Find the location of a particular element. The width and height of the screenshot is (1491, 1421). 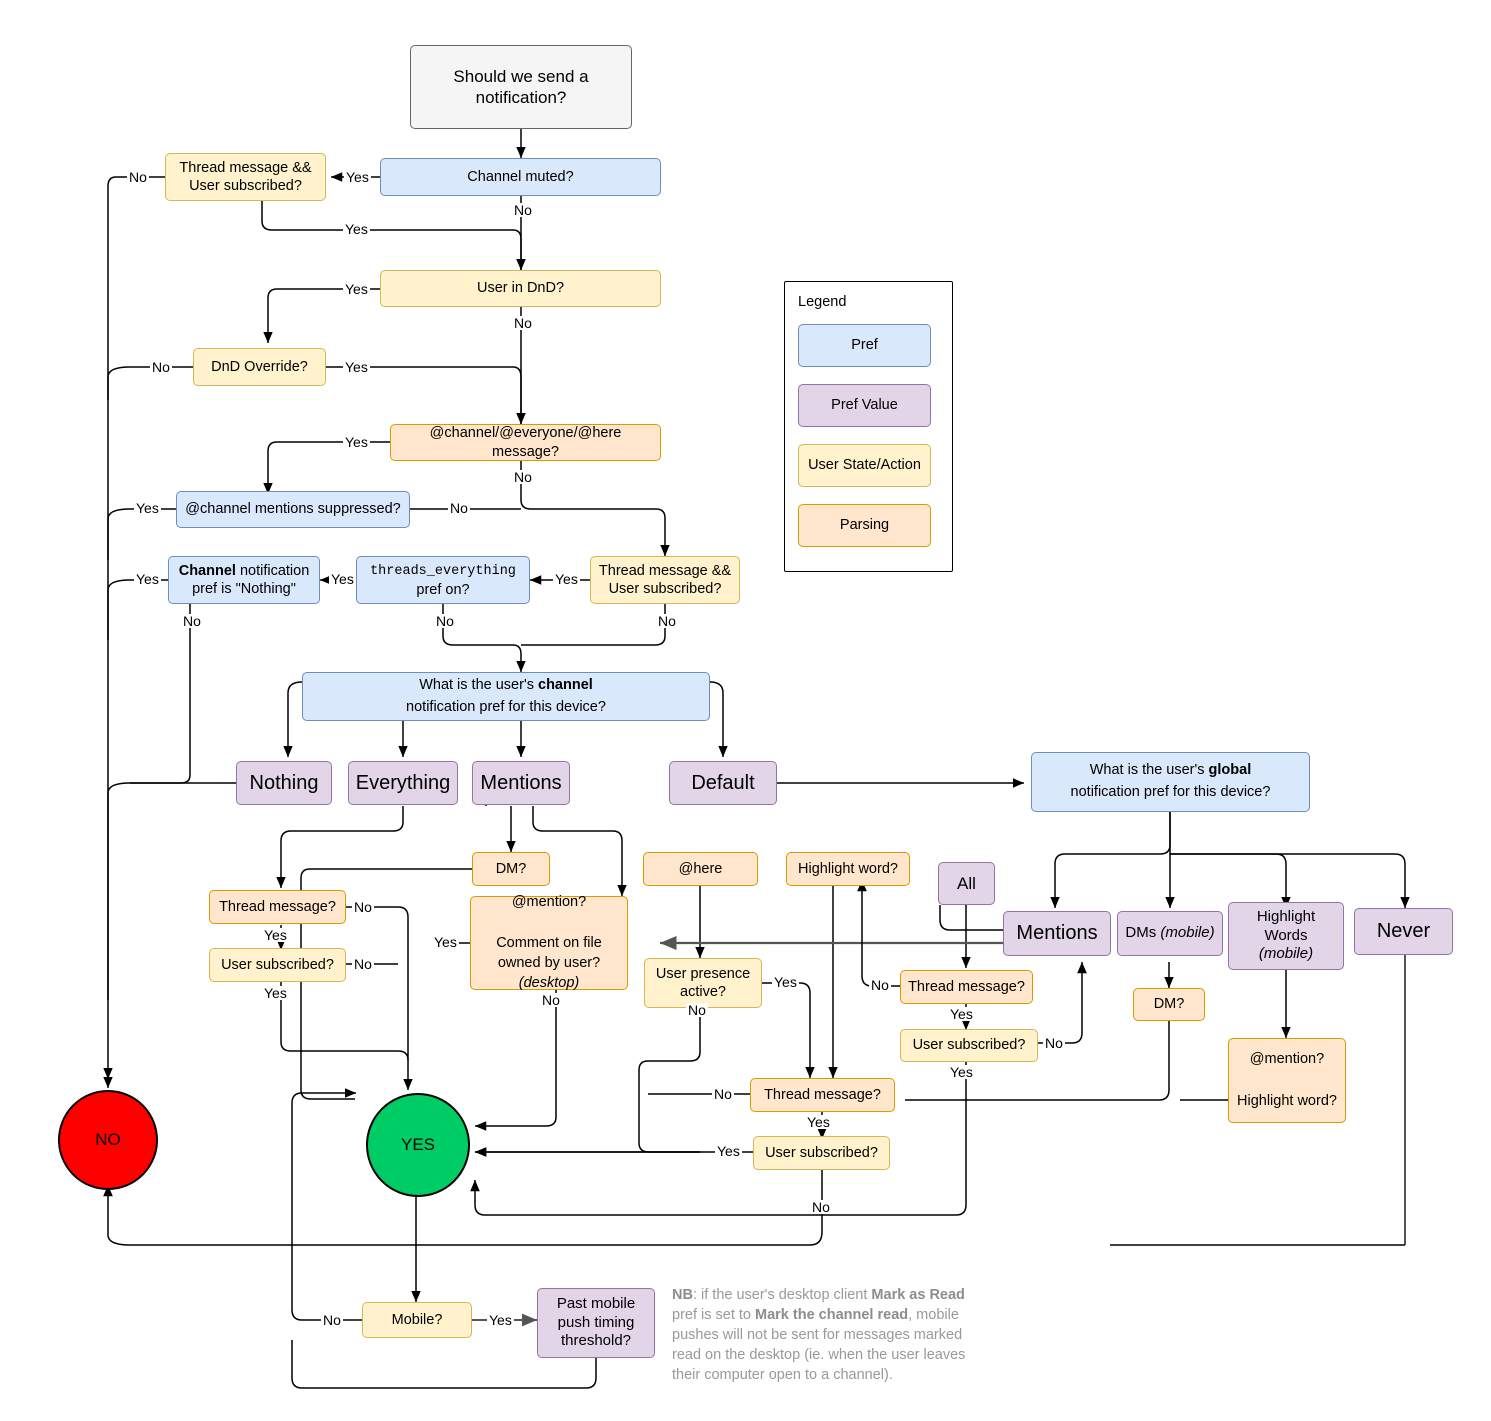

node-user-presence-active: User presence active? is located at coordinates (703, 983).